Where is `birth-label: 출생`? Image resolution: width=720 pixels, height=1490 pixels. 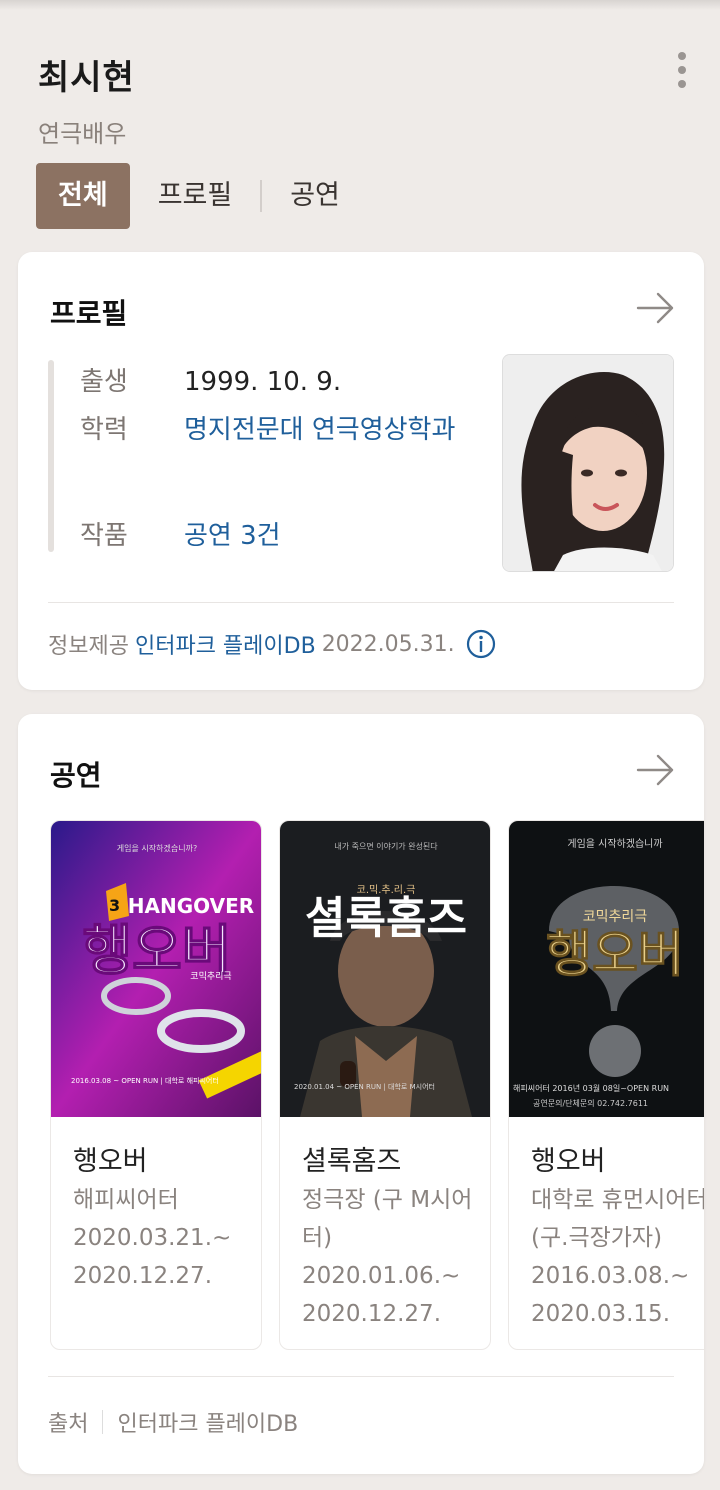
birth-label: 출생 is located at coordinates (104, 382).